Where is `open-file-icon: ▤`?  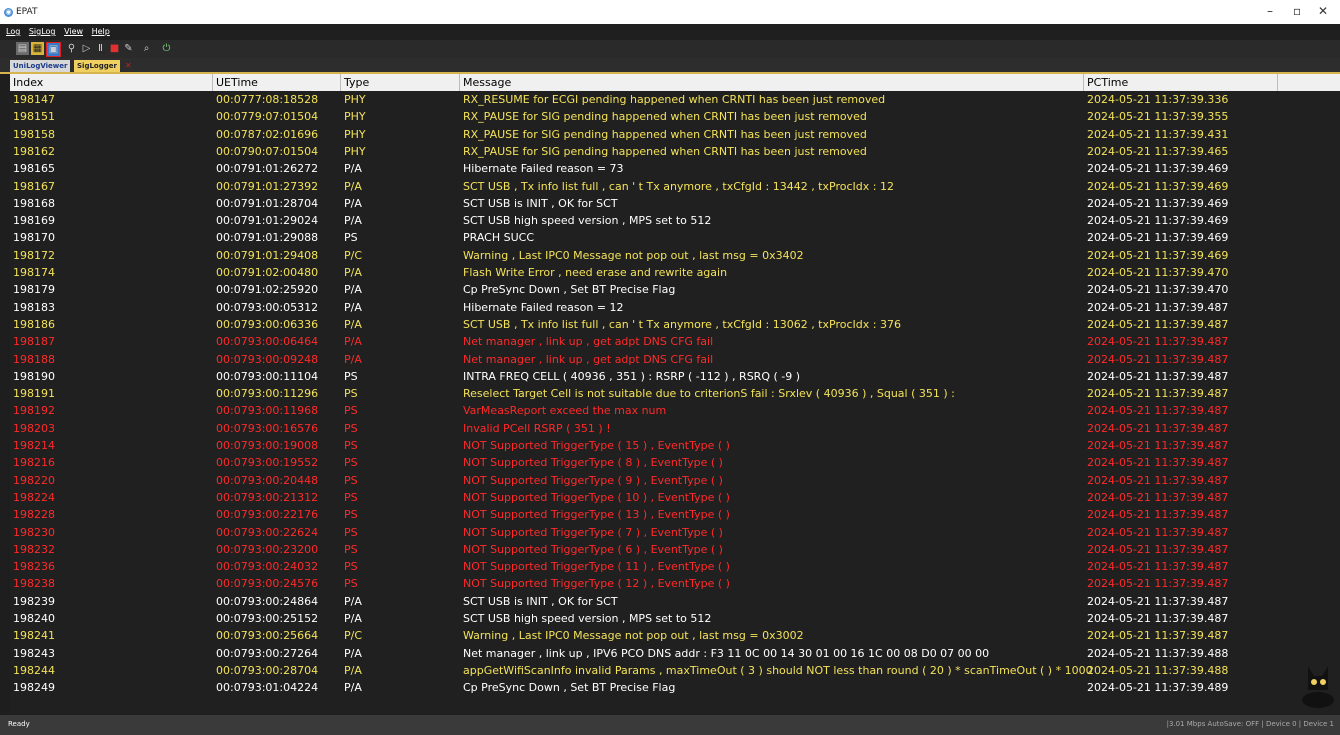 open-file-icon: ▤ is located at coordinates (22, 48).